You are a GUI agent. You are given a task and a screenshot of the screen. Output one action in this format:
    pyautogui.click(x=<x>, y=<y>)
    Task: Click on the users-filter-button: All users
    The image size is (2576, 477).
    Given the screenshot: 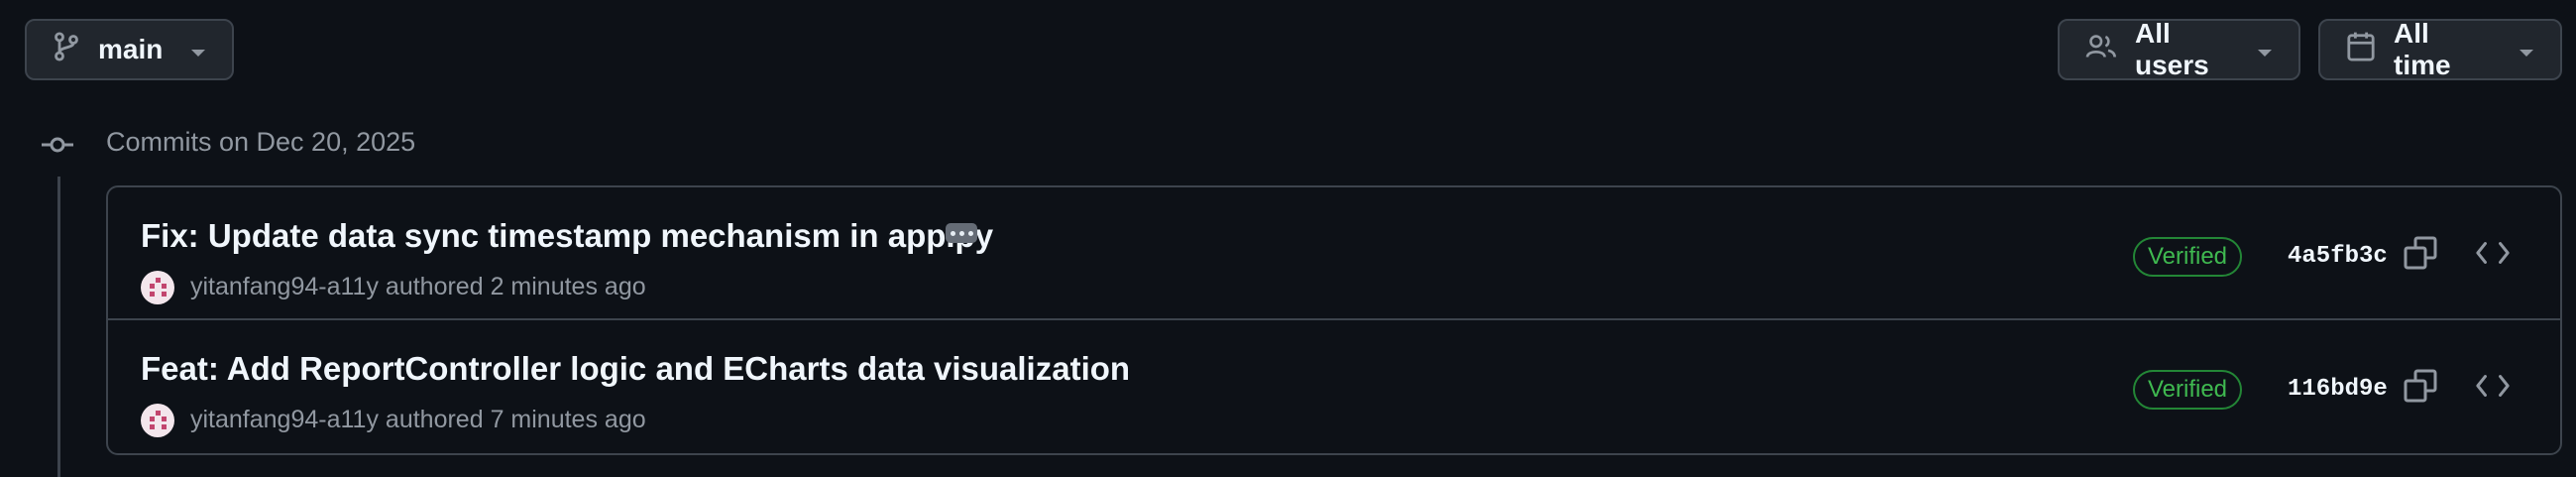 What is the action you would take?
    pyautogui.click(x=2179, y=49)
    